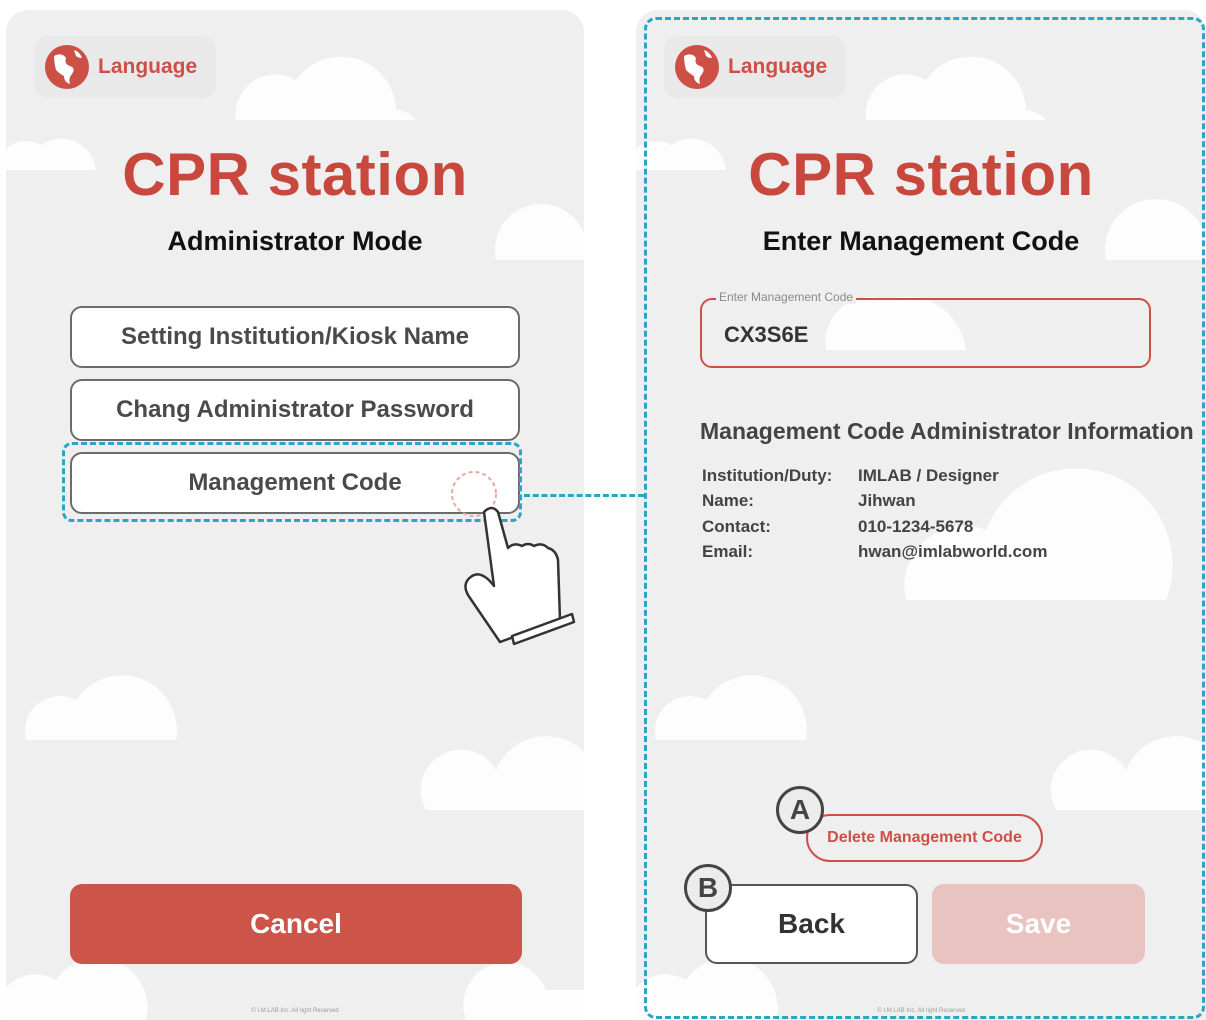 The image size is (1206, 1020). Describe the element at coordinates (67, 67) in the screenshot. I see `globe-icon` at that location.